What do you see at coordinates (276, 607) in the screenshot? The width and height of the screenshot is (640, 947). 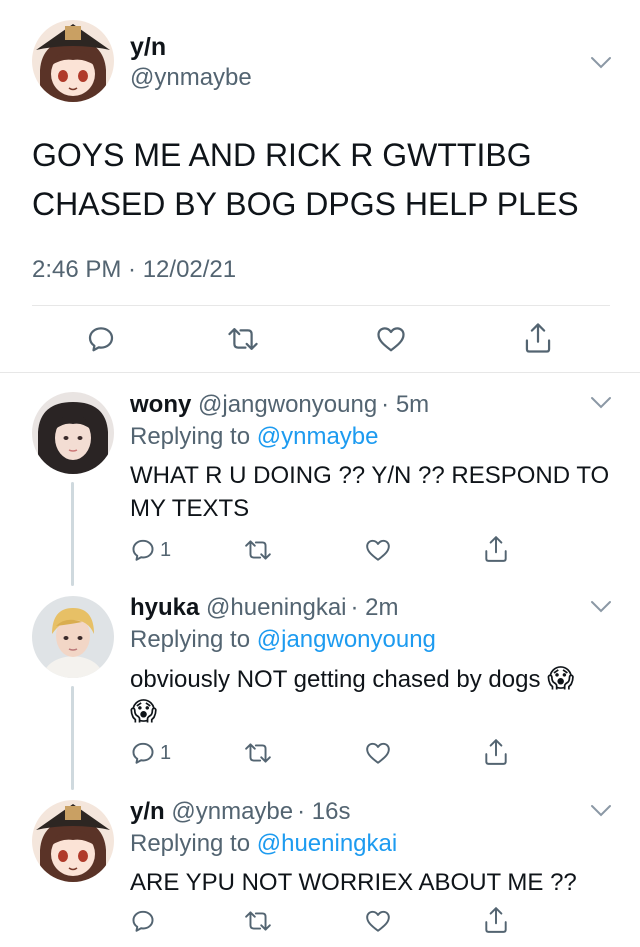 I see `handle: @hueningkai` at bounding box center [276, 607].